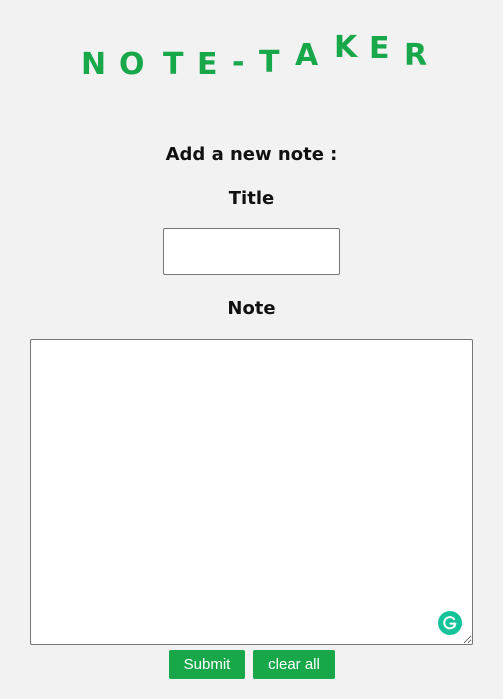 Image resolution: width=503 pixels, height=699 pixels. Describe the element at coordinates (207, 664) in the screenshot. I see `submit-button: Submit` at that location.